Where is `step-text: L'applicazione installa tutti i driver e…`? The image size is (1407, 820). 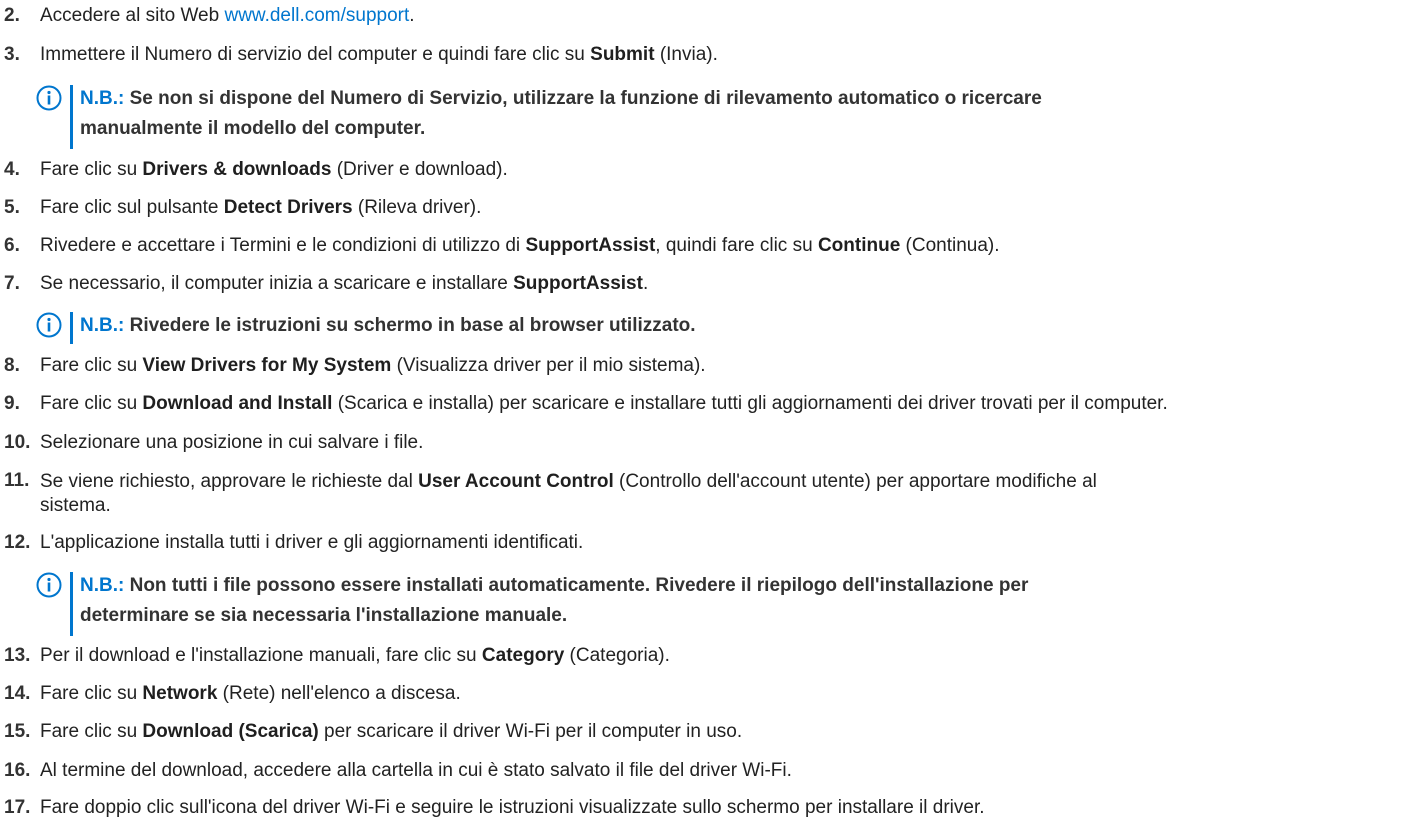
step-text: L'applicazione installa tutti i driver e… is located at coordinates (312, 542).